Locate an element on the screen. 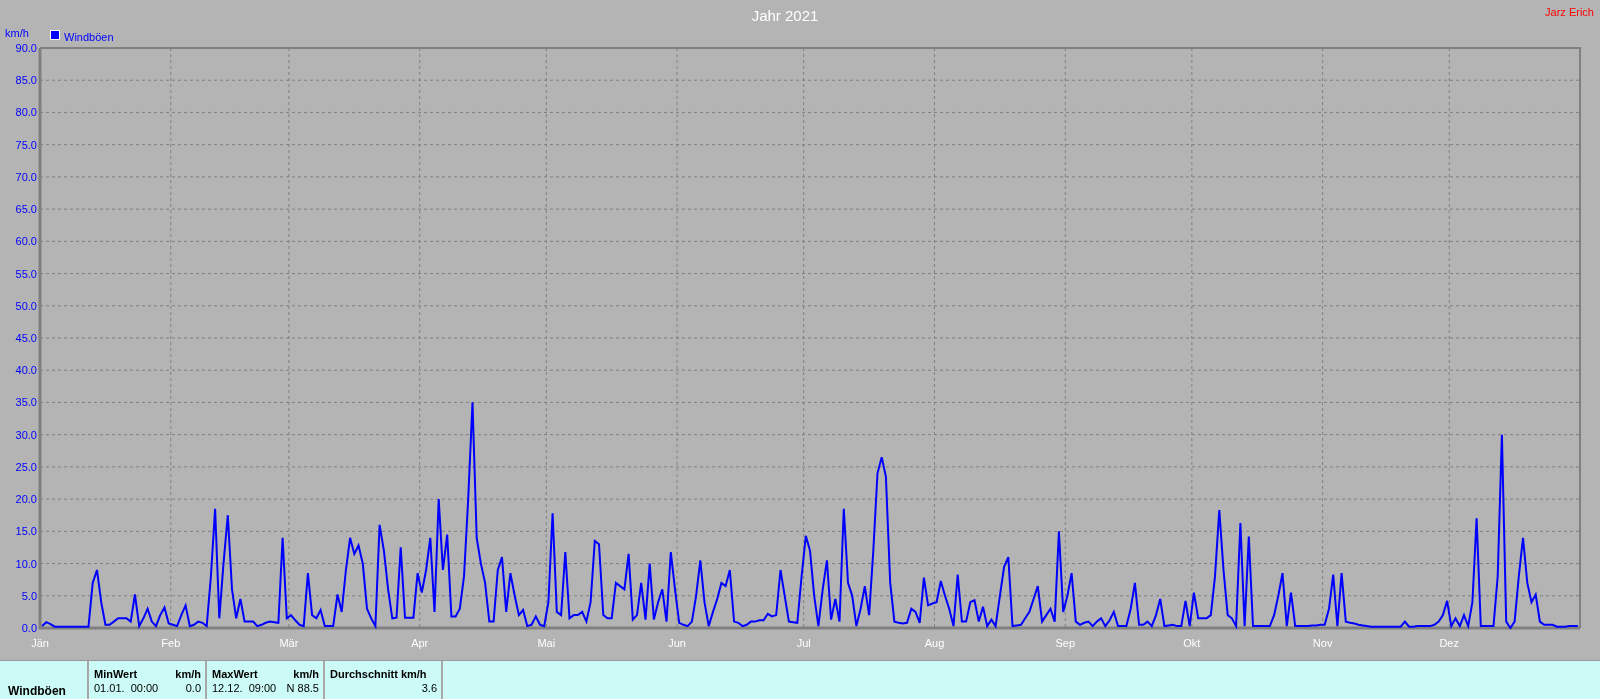 The image size is (1600, 699). y-tick-label: 90.0 is located at coordinates (26, 48).